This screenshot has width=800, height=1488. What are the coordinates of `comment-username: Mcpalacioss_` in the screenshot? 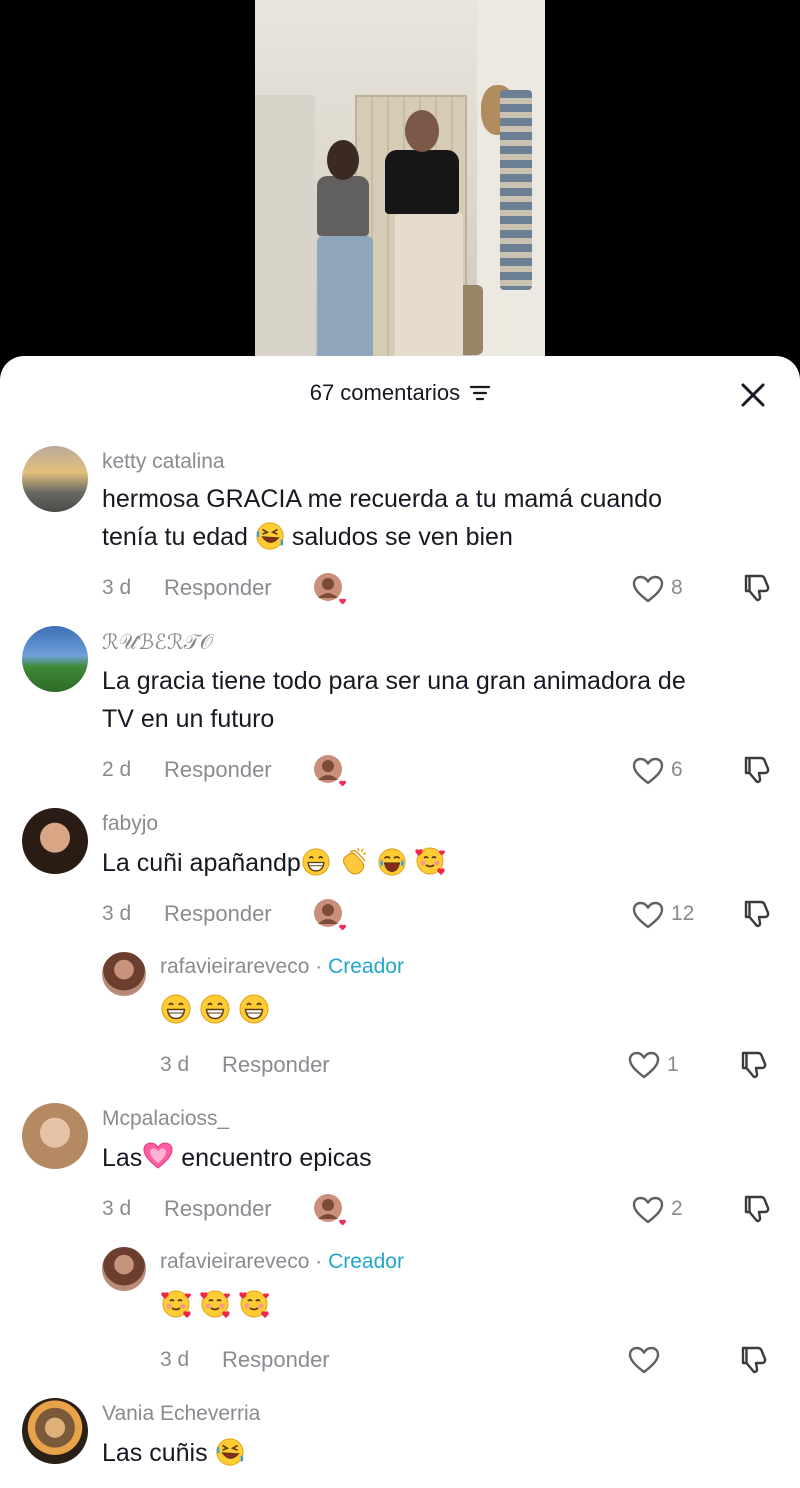 It's located at (165, 1119).